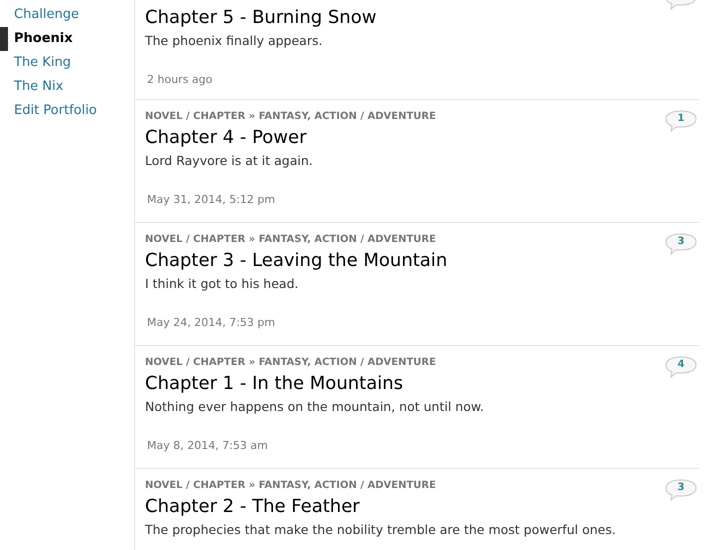  What do you see at coordinates (179, 80) in the screenshot?
I see `post-date: 2 hours ago` at bounding box center [179, 80].